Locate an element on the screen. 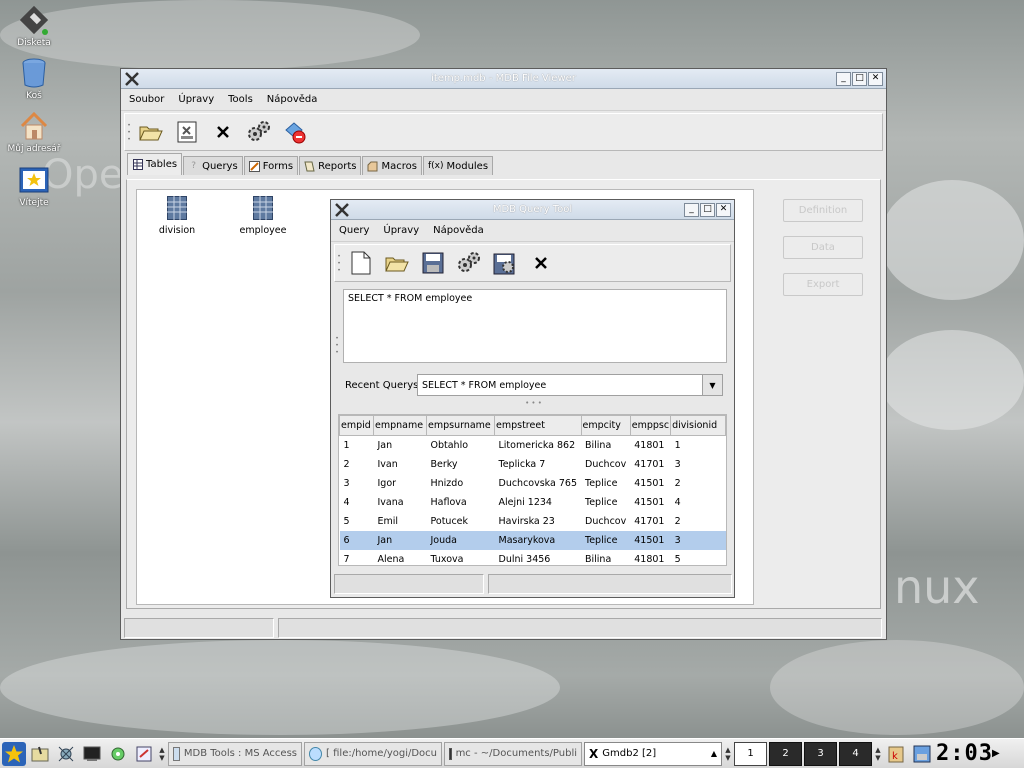  help-icon is located at coordinates (144, 754).